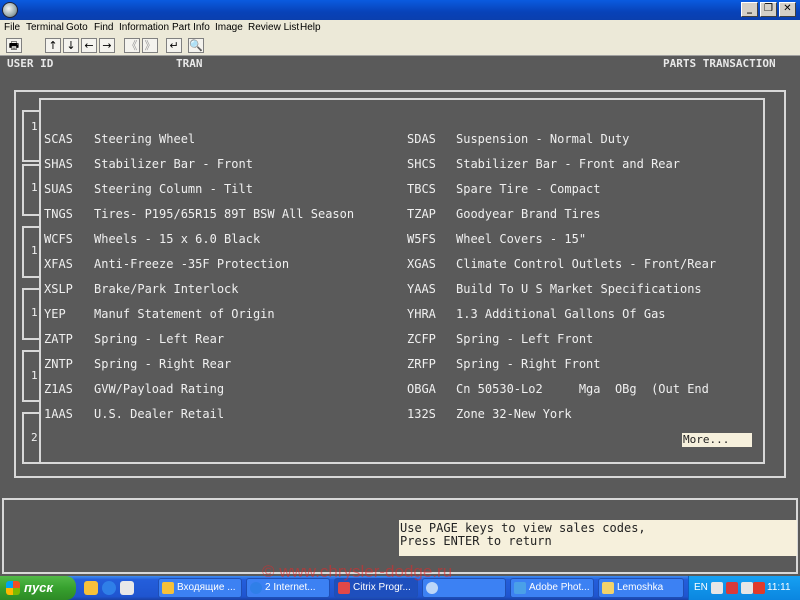 The height and width of the screenshot is (600, 800). What do you see at coordinates (58, 139) in the screenshot?
I see `option-code: SCAS` at bounding box center [58, 139].